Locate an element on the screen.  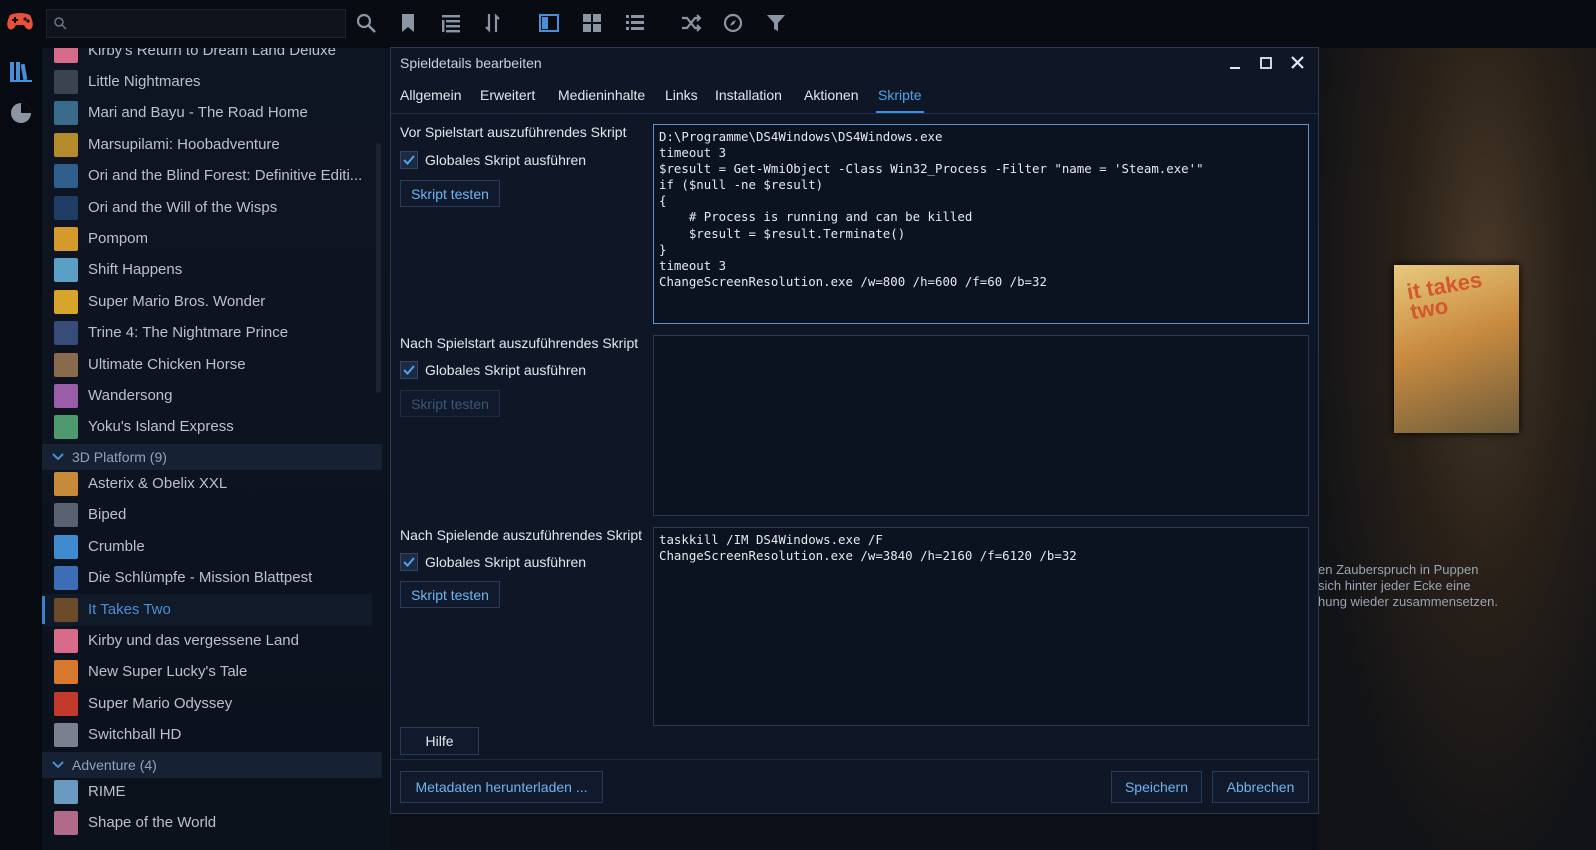
list-item: Mari and Bayu - The Road Home is located at coordinates (207, 113).